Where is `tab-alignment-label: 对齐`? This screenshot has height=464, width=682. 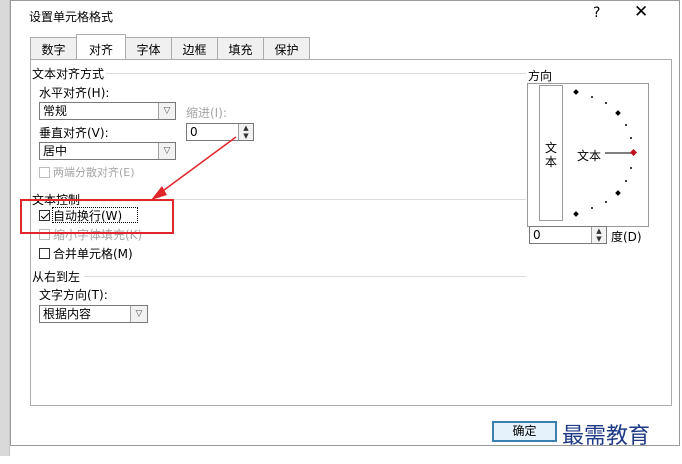 tab-alignment-label: 对齐 is located at coordinates (100, 50).